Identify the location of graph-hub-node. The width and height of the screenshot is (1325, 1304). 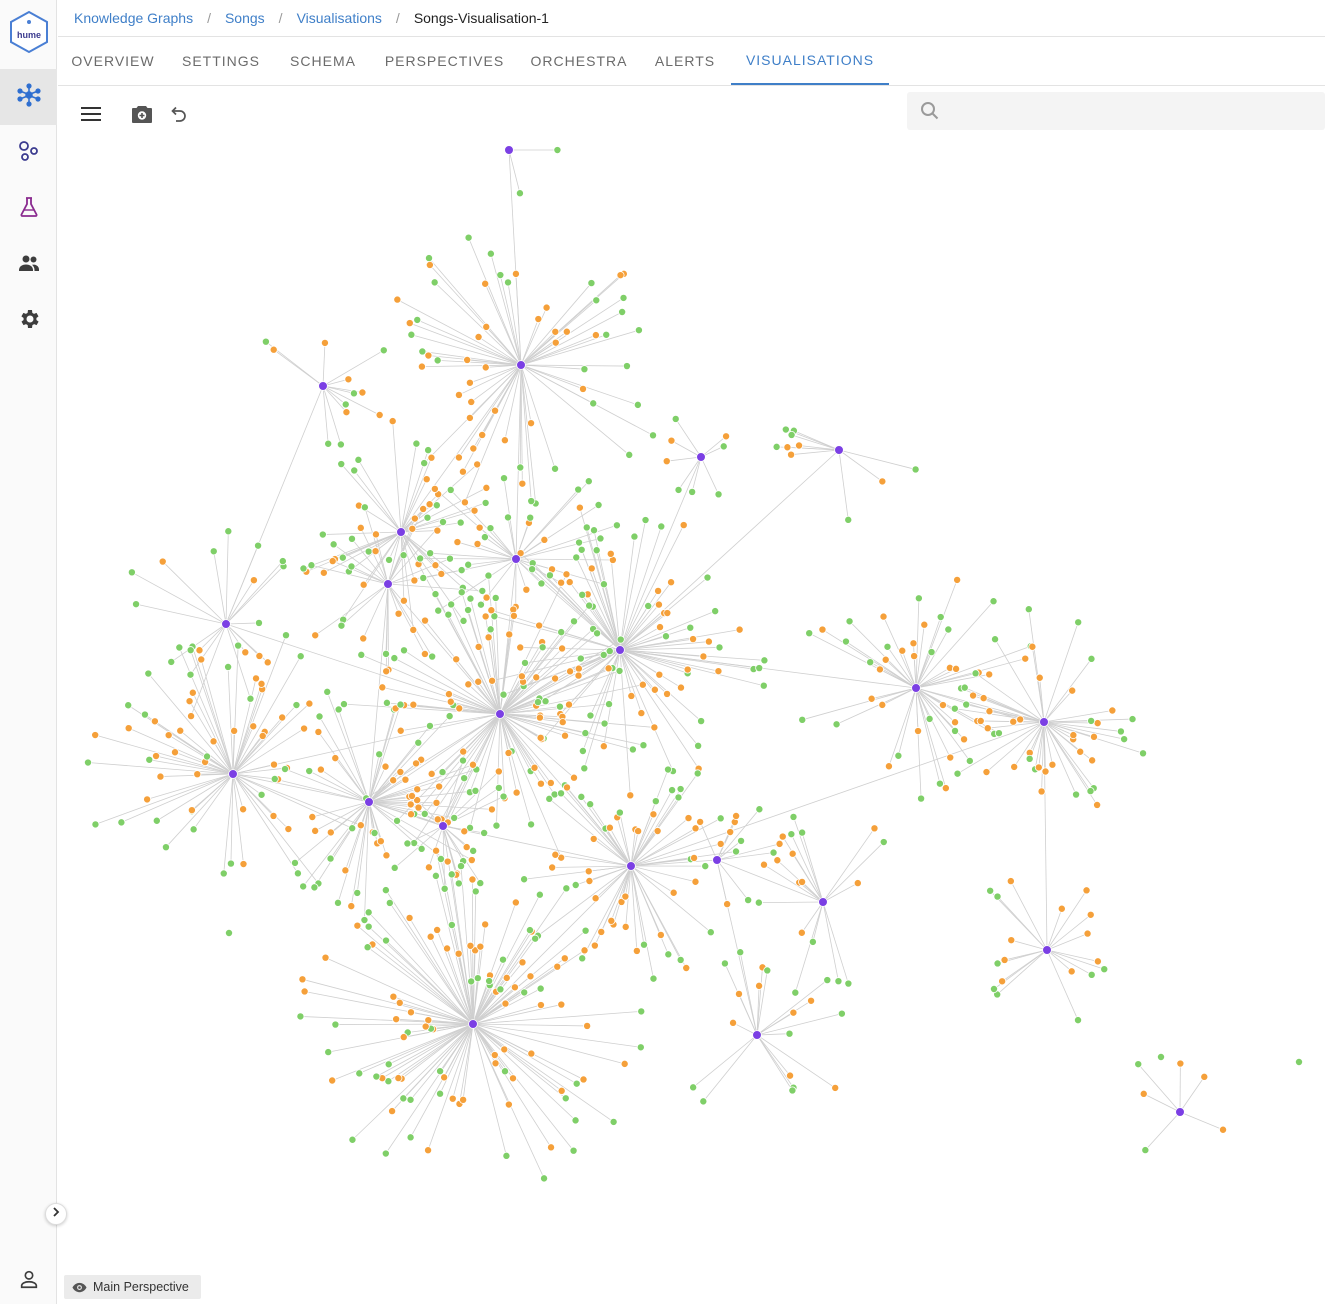
(1180, 1112).